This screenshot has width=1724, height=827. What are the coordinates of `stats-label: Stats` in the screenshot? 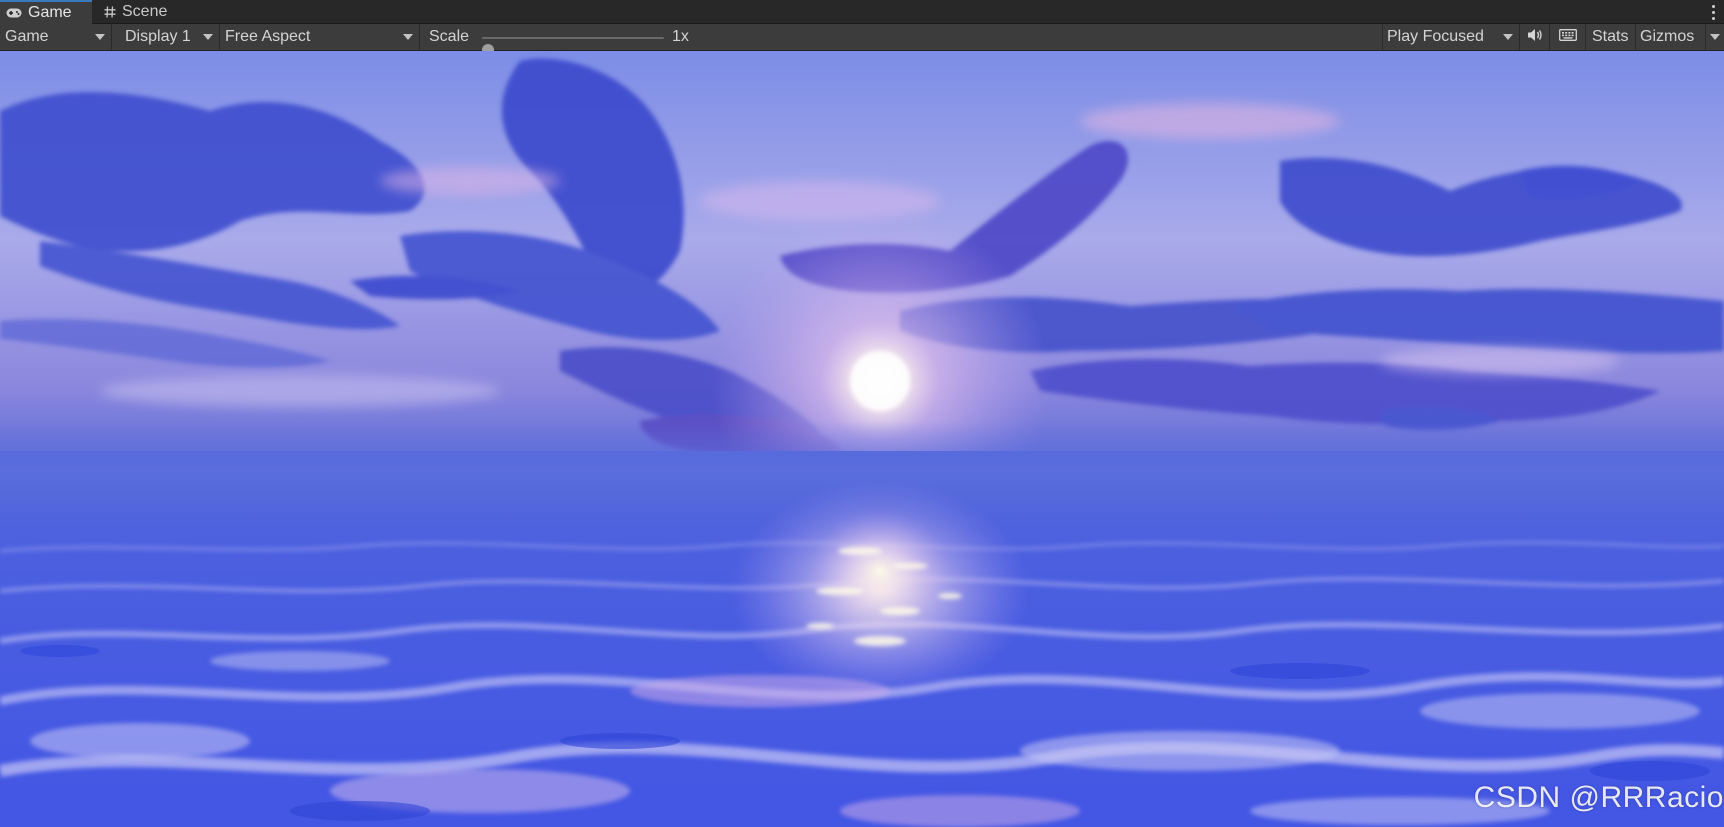 It's located at (1610, 36).